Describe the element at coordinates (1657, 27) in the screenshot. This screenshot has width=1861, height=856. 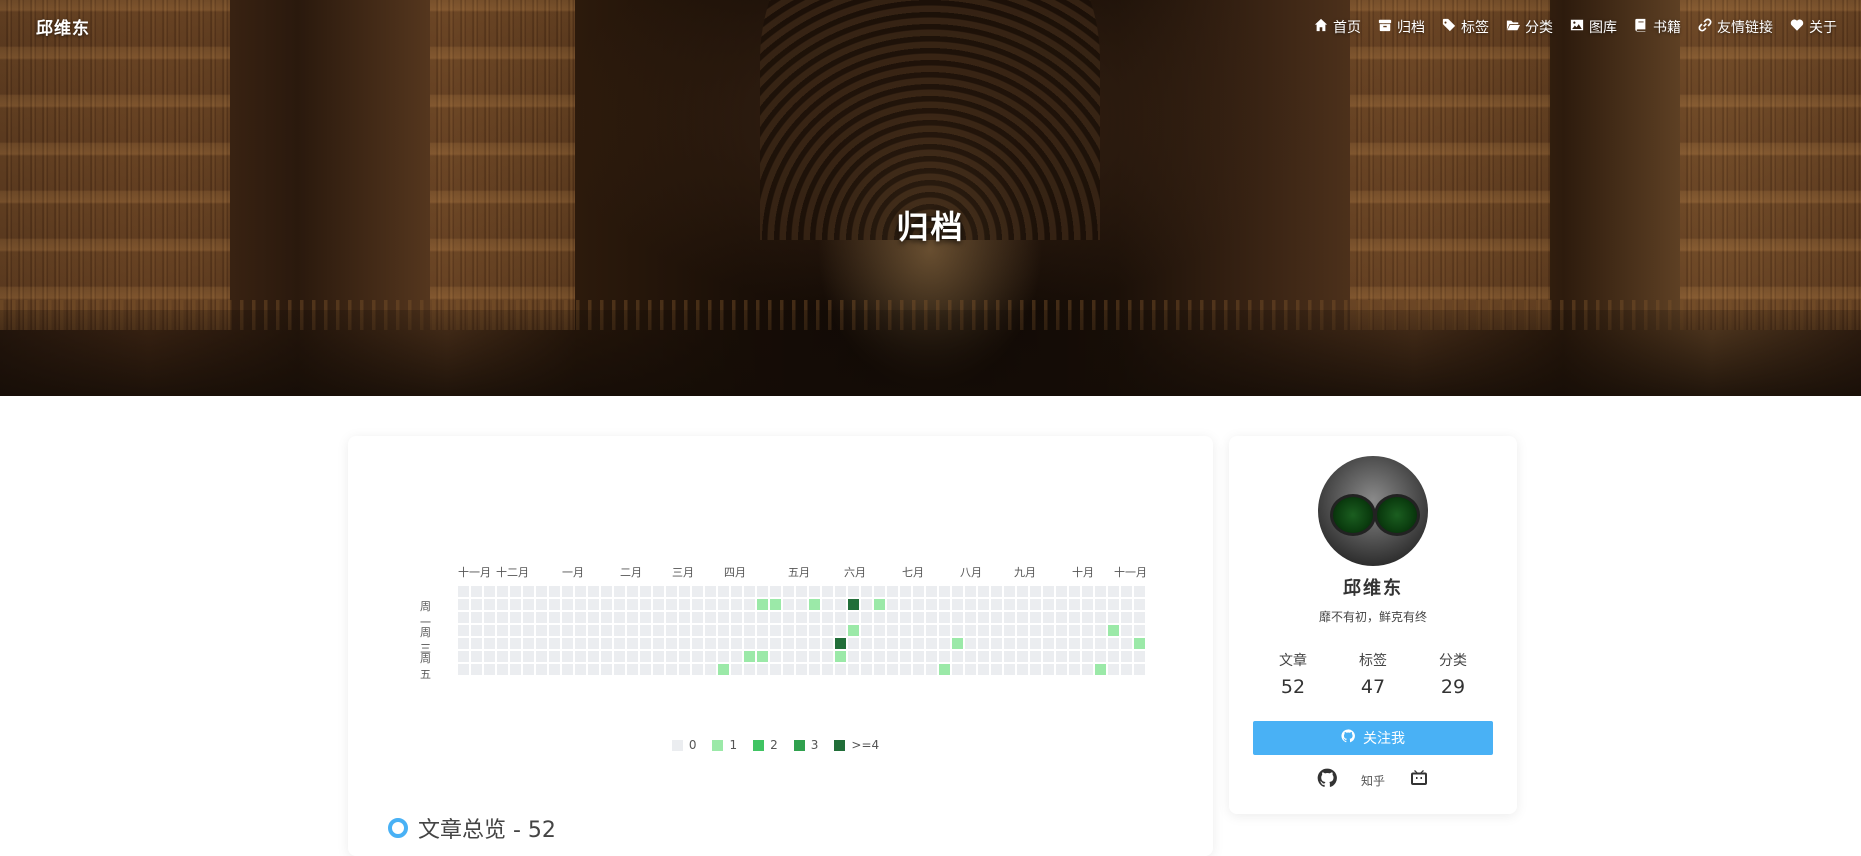
I see `nav-item-books: 书籍` at that location.